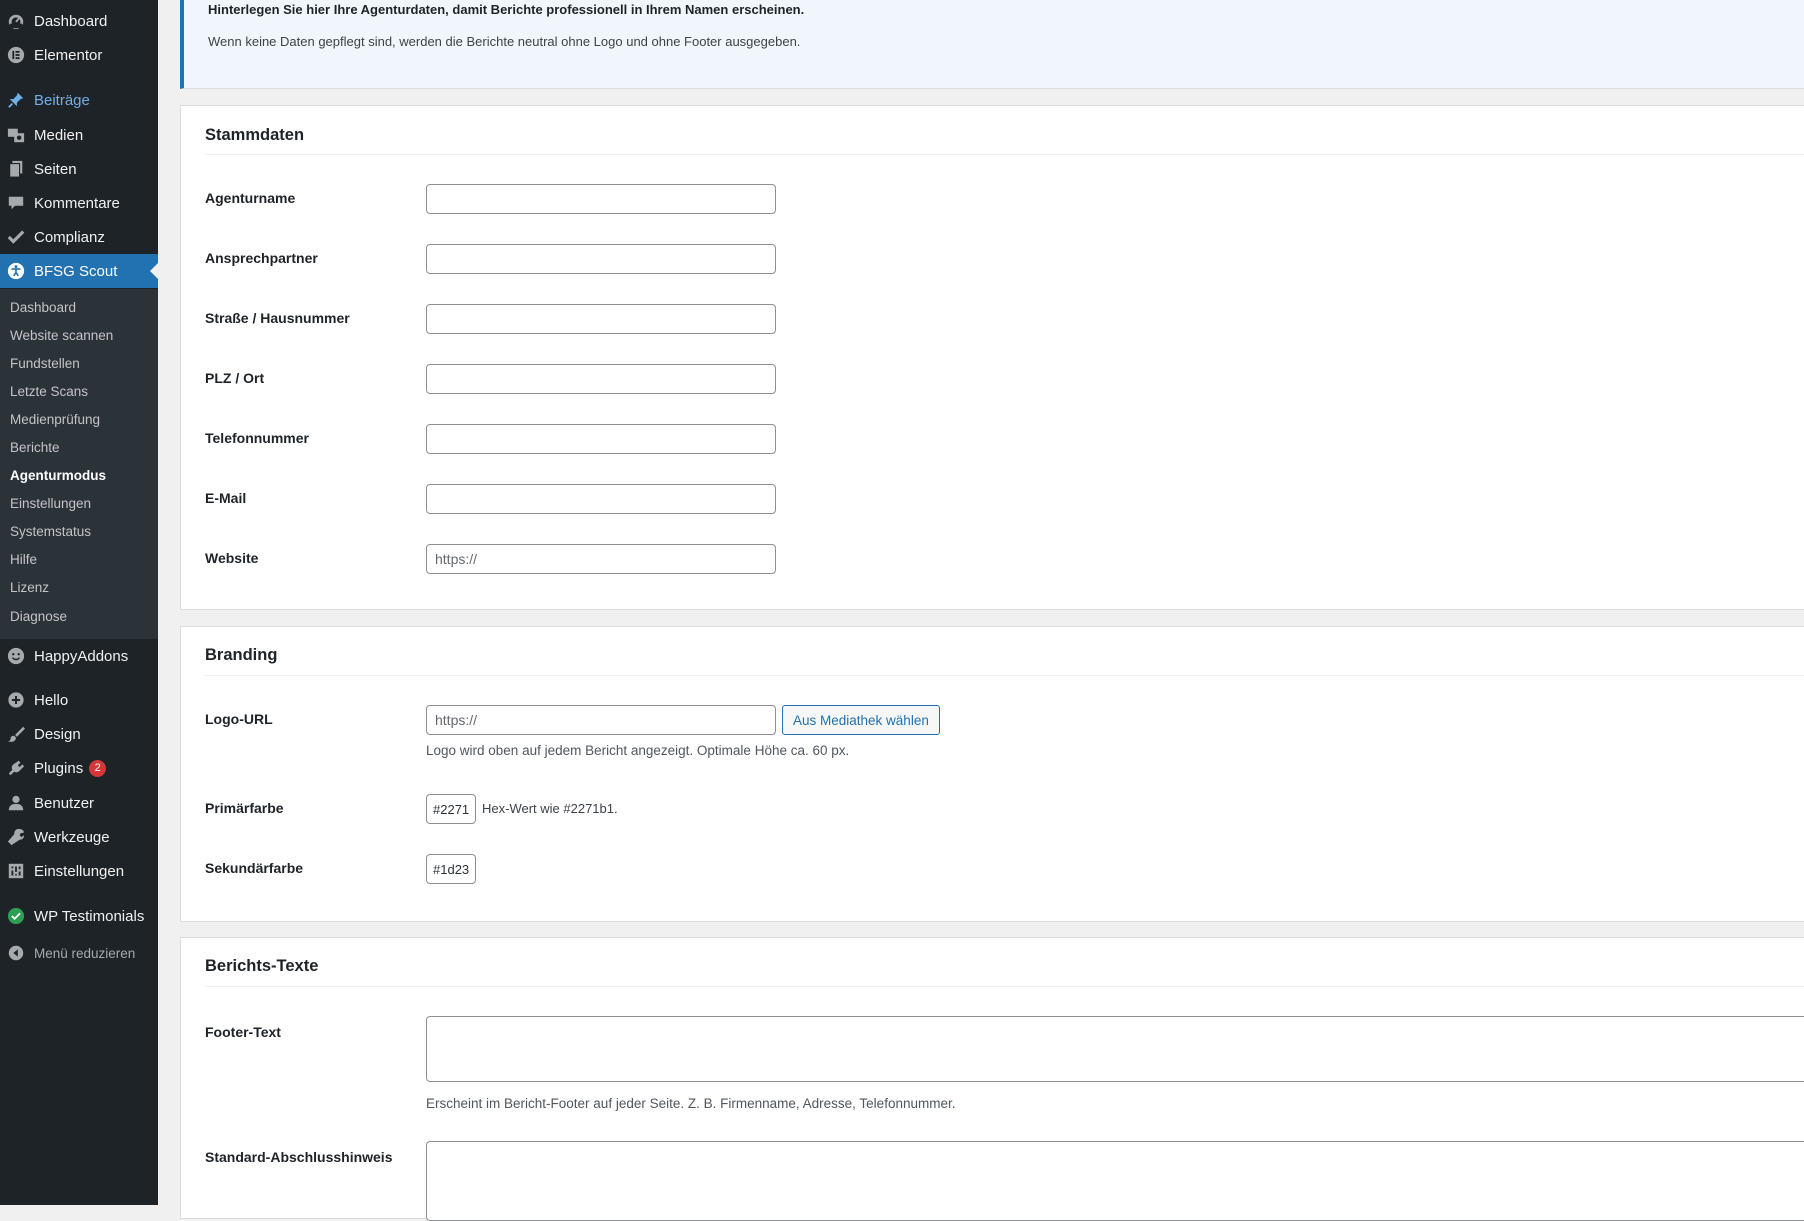 The width and height of the screenshot is (1804, 1221). What do you see at coordinates (235, 378) in the screenshot?
I see `label-plz-ort: PLZ / Ort` at bounding box center [235, 378].